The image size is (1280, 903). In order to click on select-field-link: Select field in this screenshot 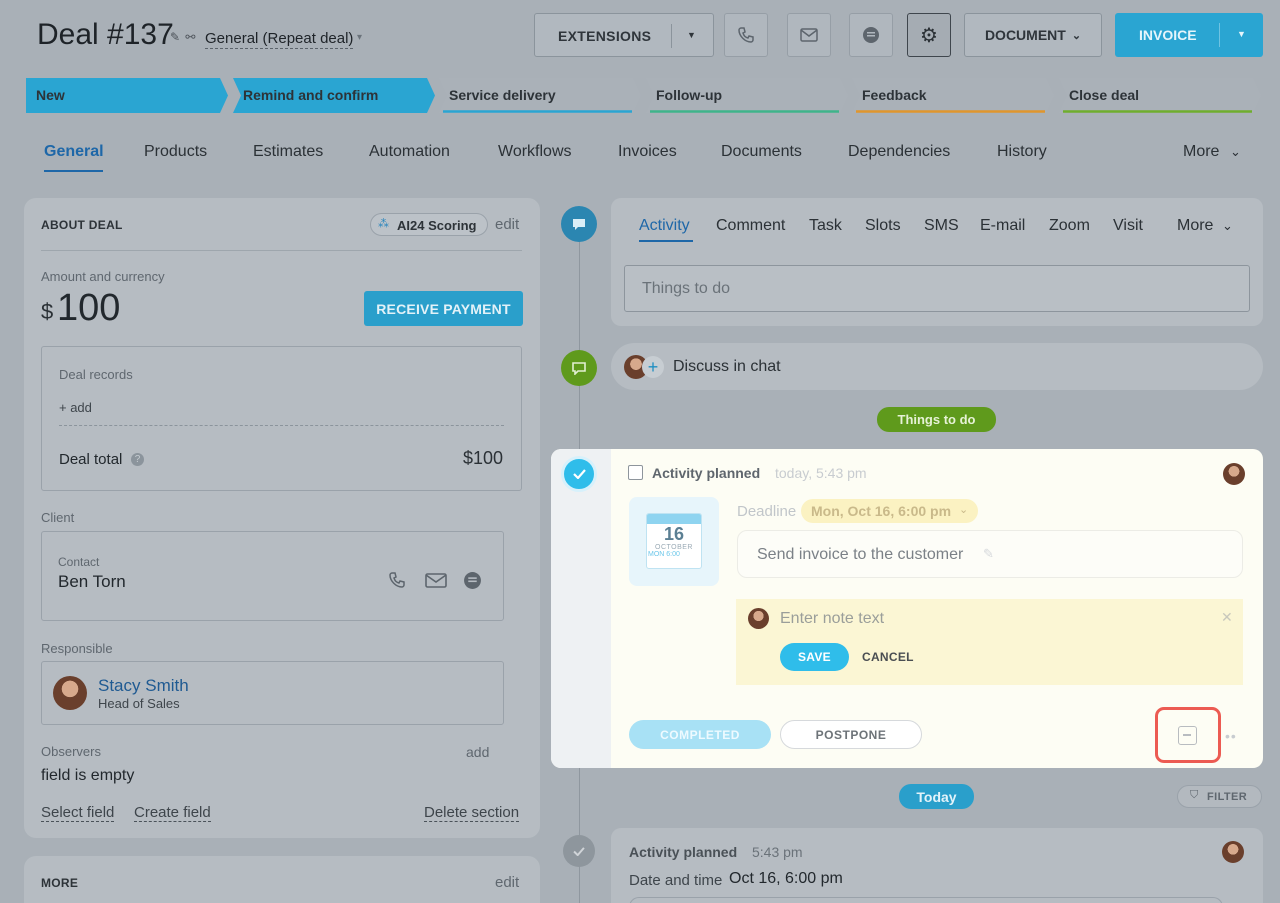, I will do `click(78, 813)`.